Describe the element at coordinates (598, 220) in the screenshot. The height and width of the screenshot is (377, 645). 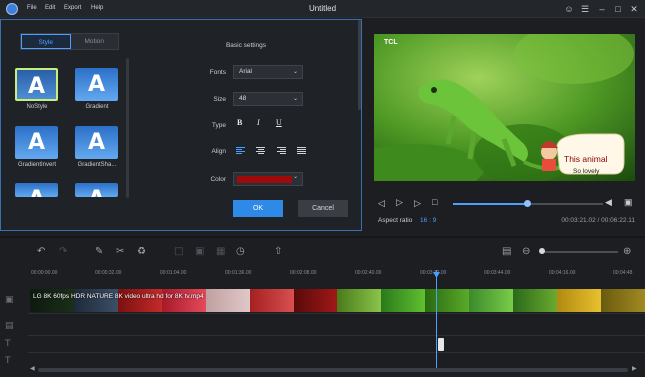
I see `timecode: 00:03:21.02 / 00:06:22.11` at that location.